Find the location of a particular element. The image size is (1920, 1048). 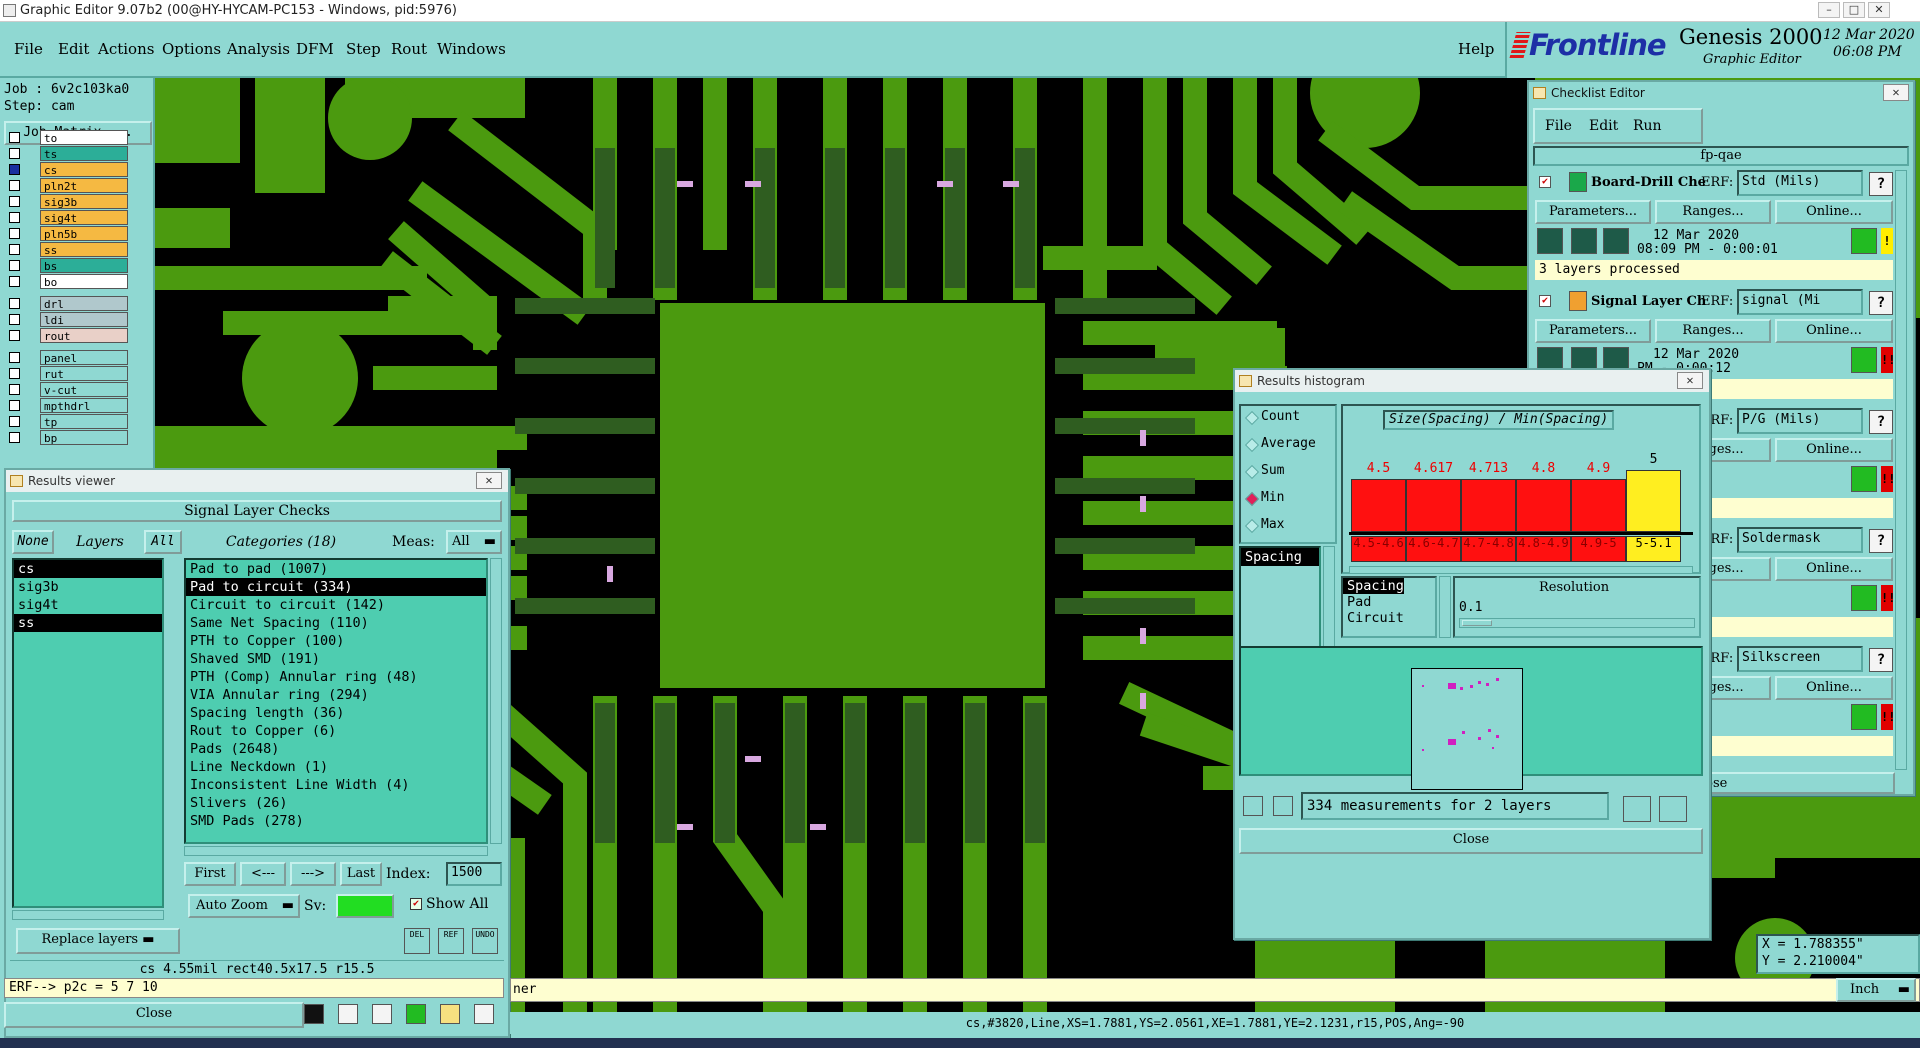

category-item: Same Net Spacing (110) is located at coordinates (336, 623).